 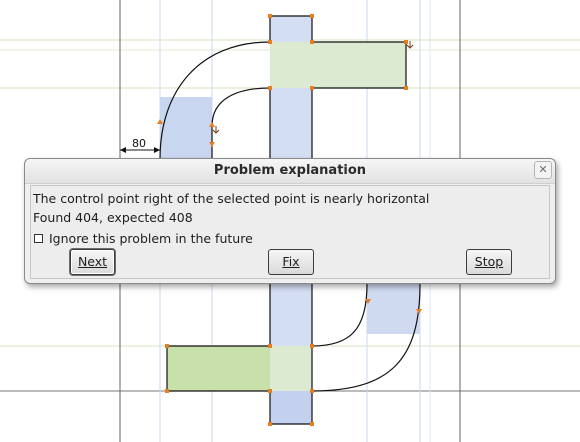 I want to click on checkbox-box, so click(x=38, y=238).